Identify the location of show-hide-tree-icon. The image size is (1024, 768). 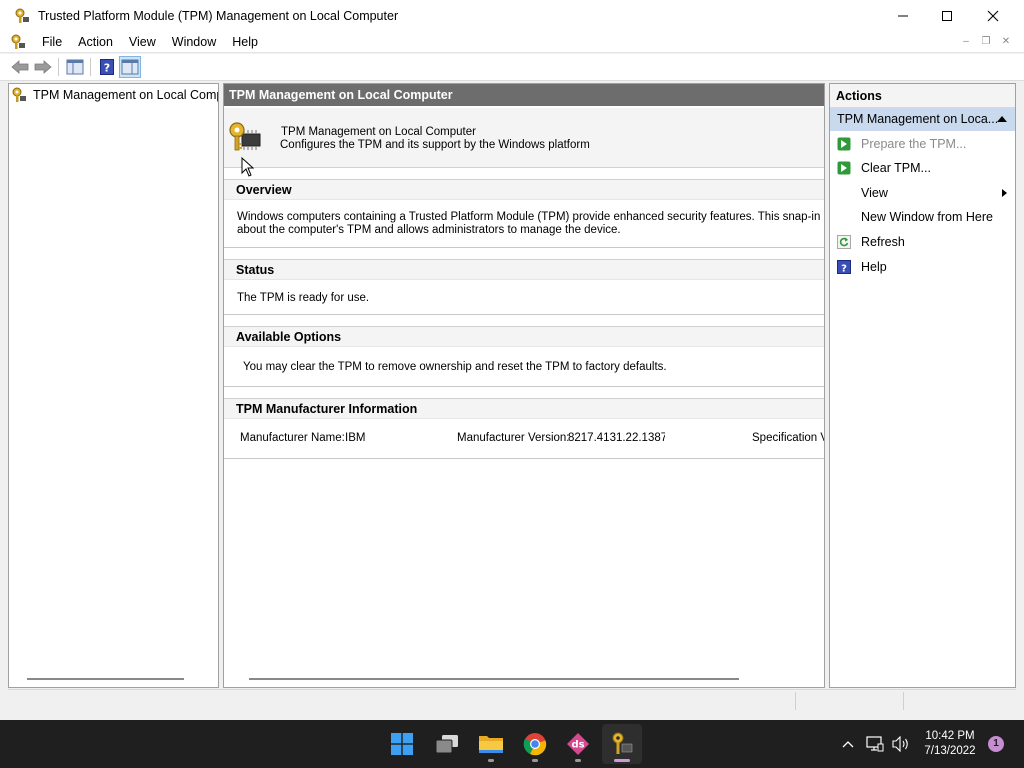
(75, 67).